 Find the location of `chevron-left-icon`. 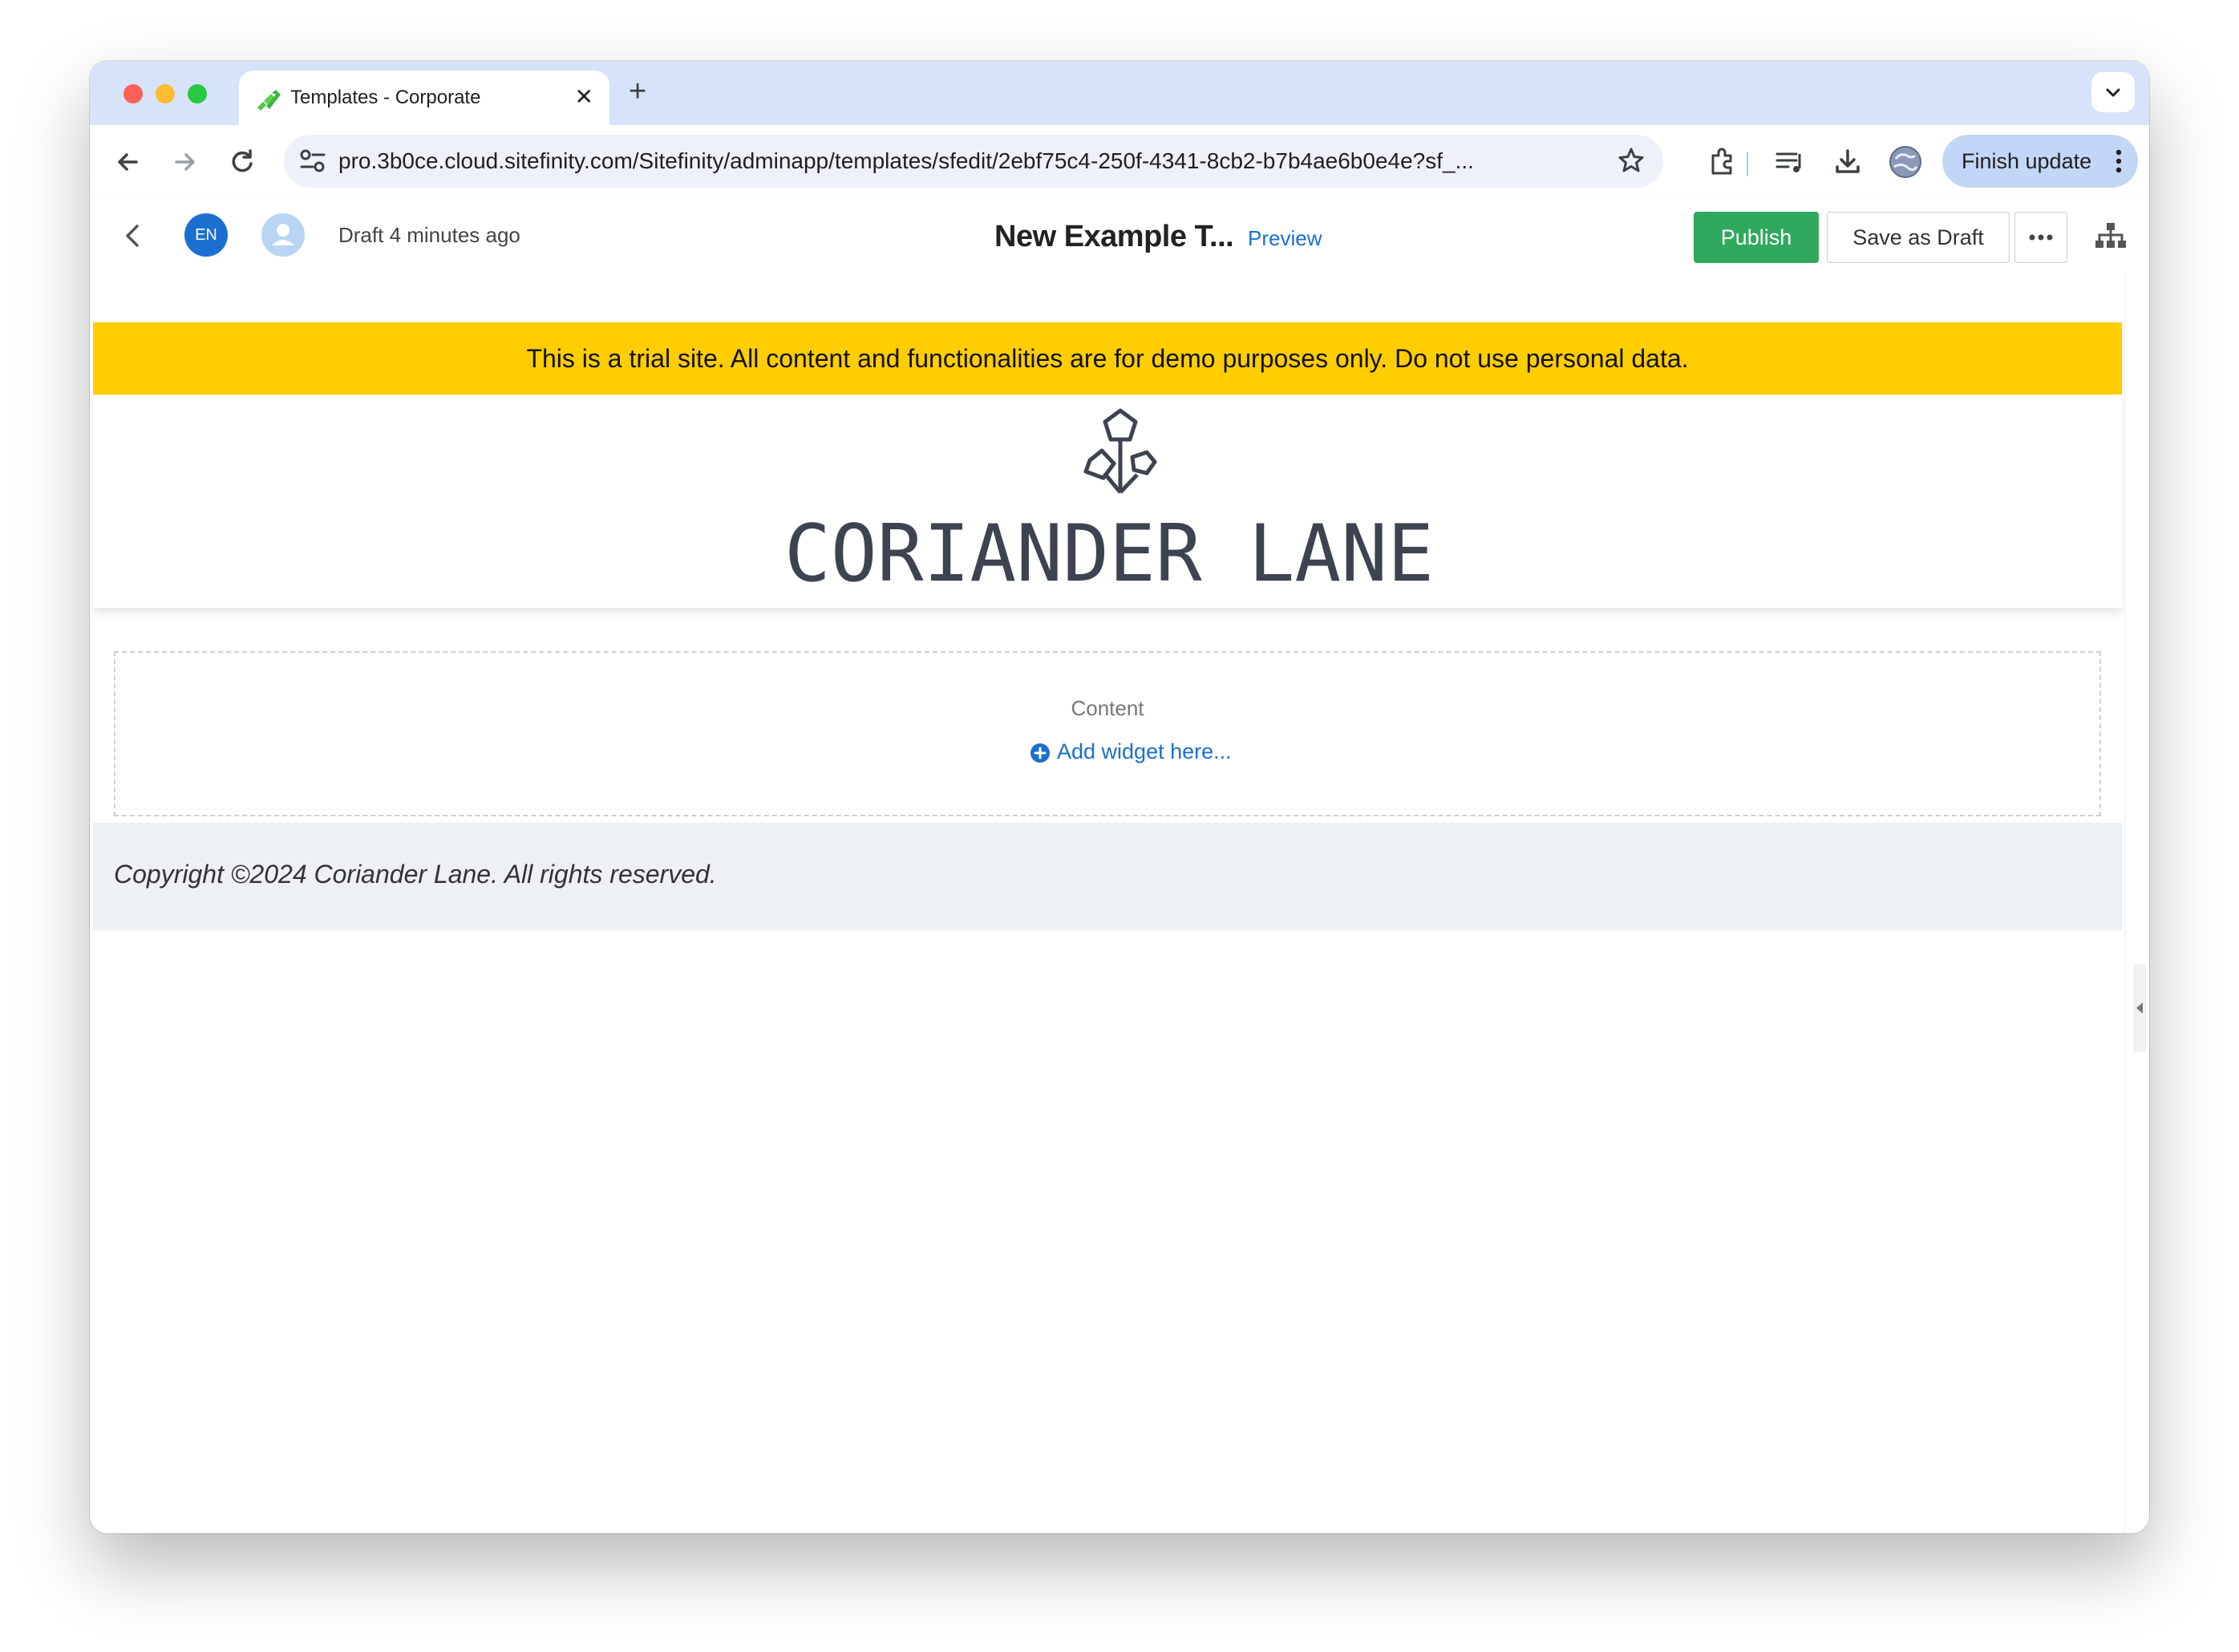

chevron-left-icon is located at coordinates (133, 235).